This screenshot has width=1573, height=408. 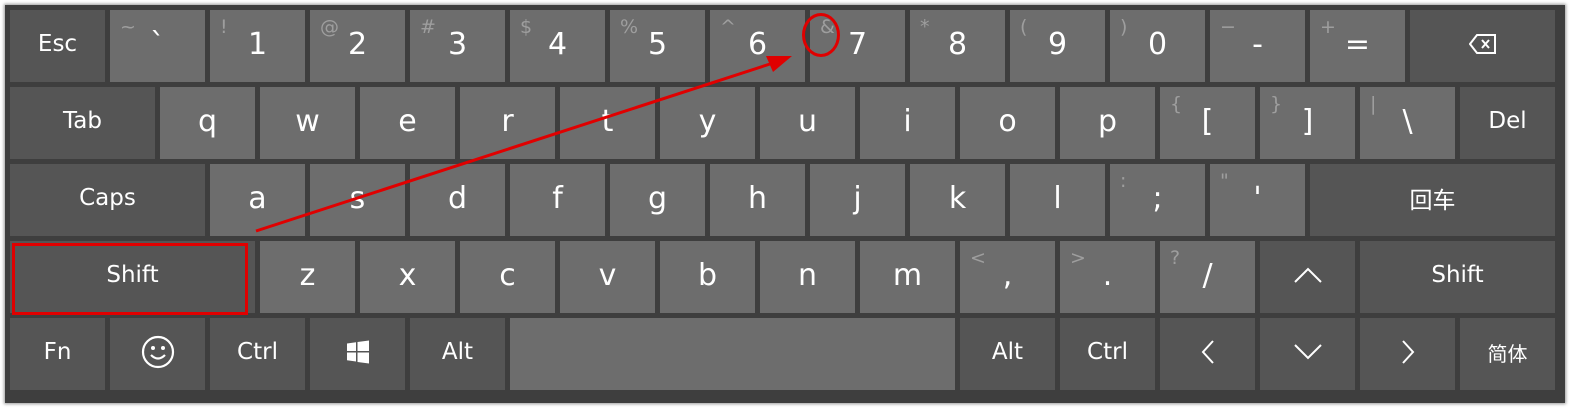 I want to click on annotation-arrow, so click(x=523, y=144).